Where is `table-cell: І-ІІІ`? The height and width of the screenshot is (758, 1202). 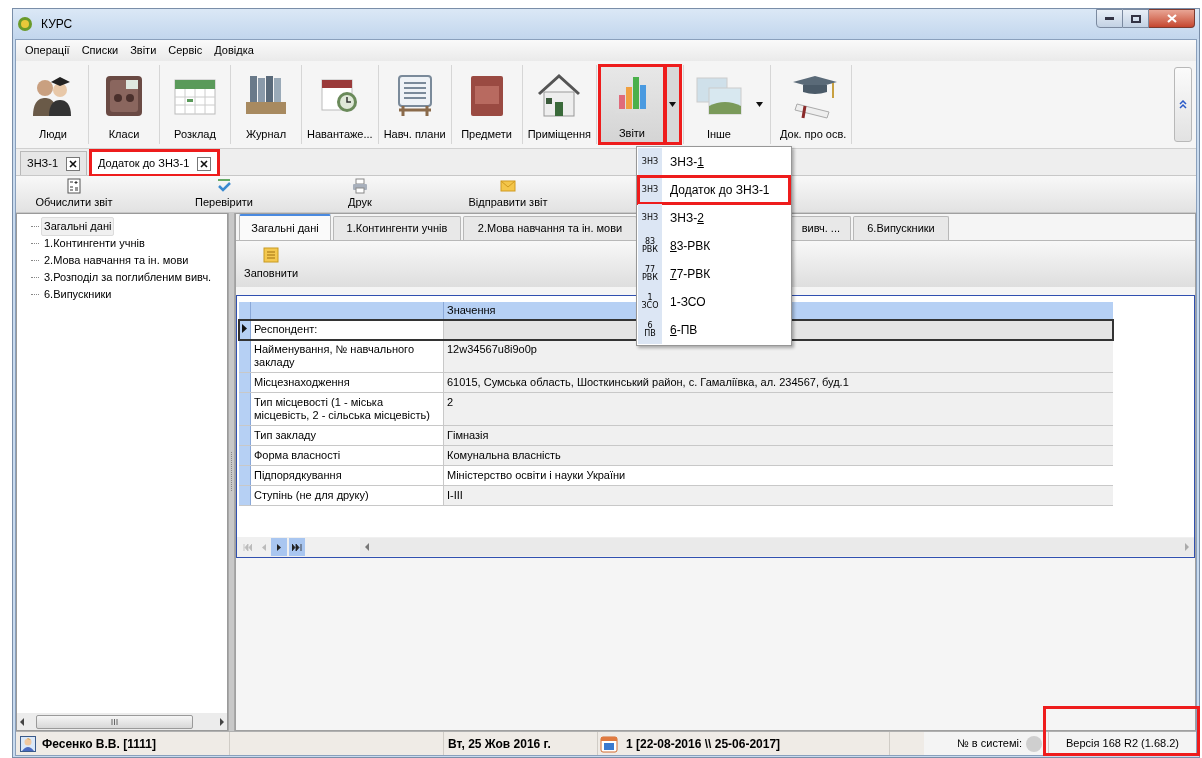
table-cell: І-ІІІ is located at coordinates (778, 495).